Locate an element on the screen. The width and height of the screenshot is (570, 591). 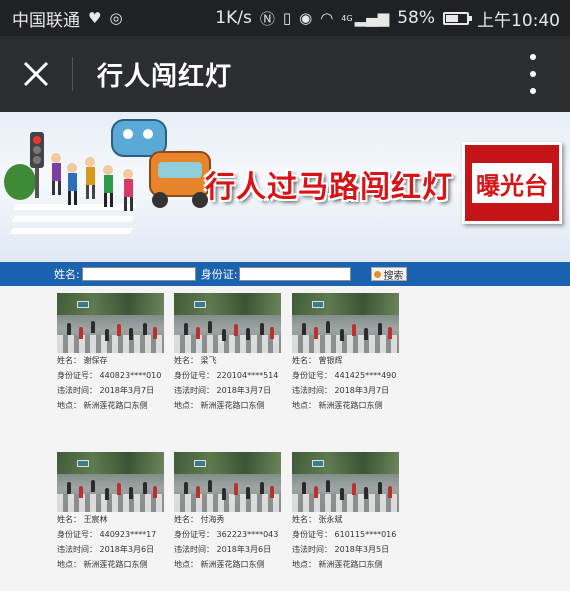
close-icon is located at coordinates (36, 74).